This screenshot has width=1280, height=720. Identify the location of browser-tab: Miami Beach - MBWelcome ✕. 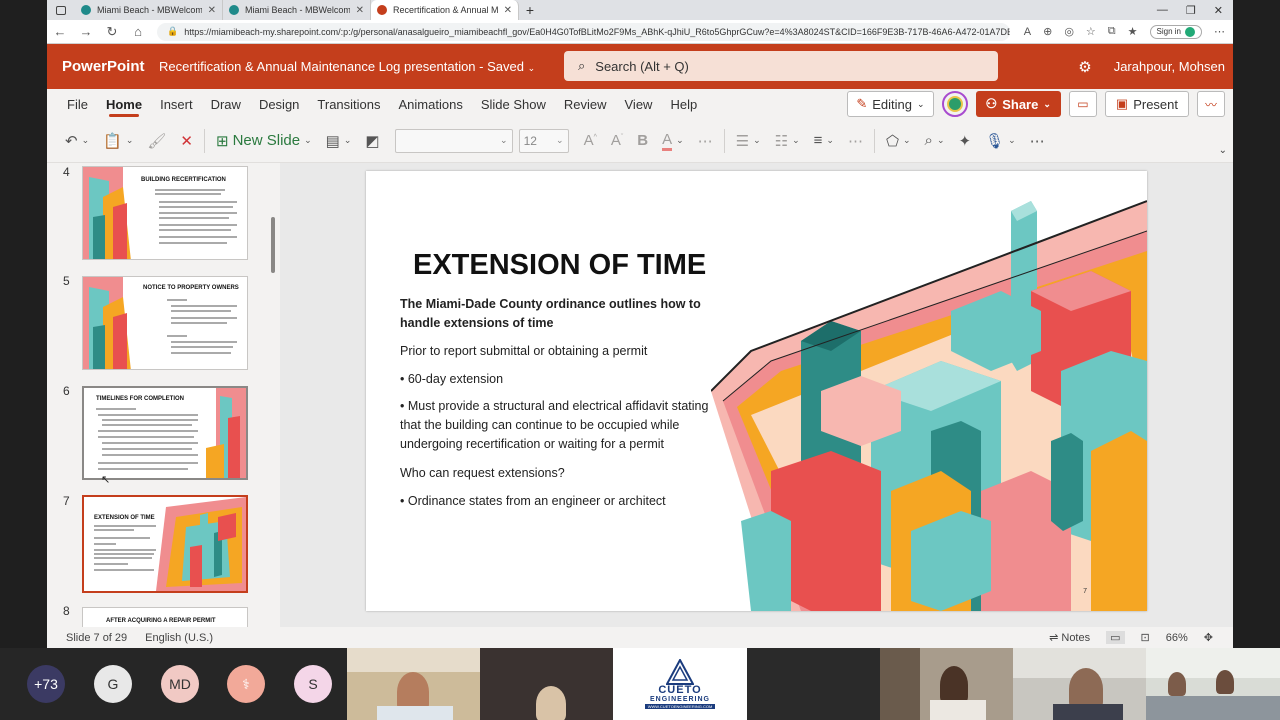
(149, 10).